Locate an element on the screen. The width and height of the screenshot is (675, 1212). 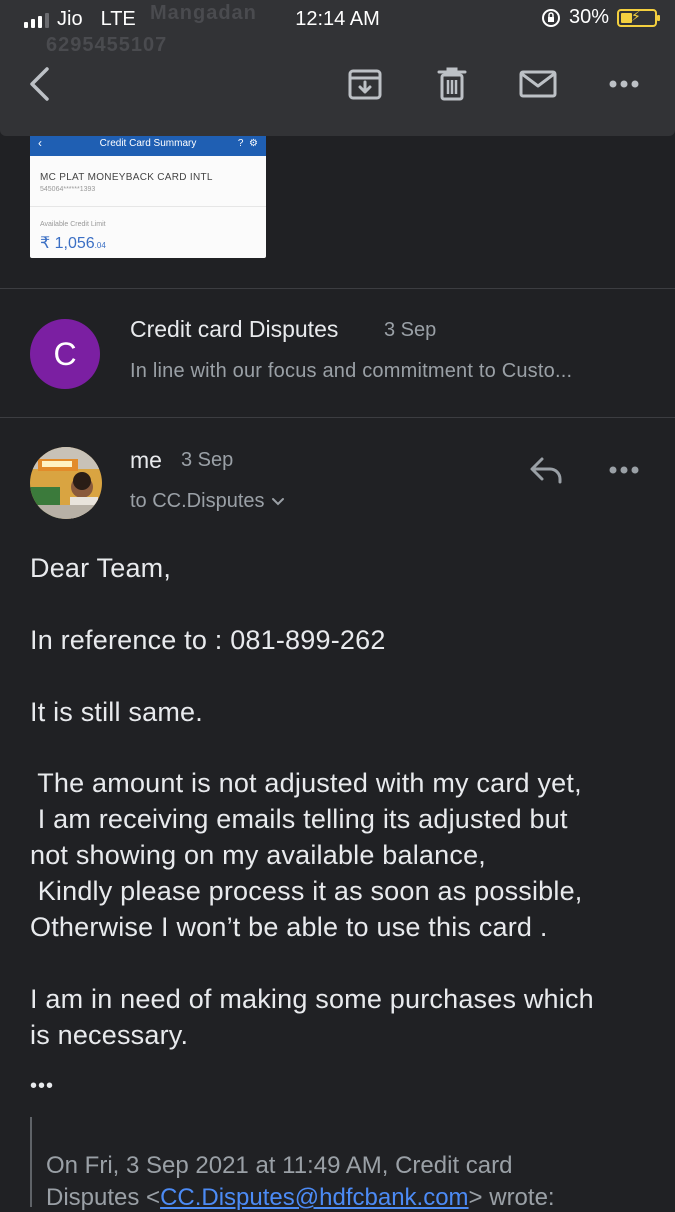
available-amount: ₹ 1,056.04 is located at coordinates (73, 243).